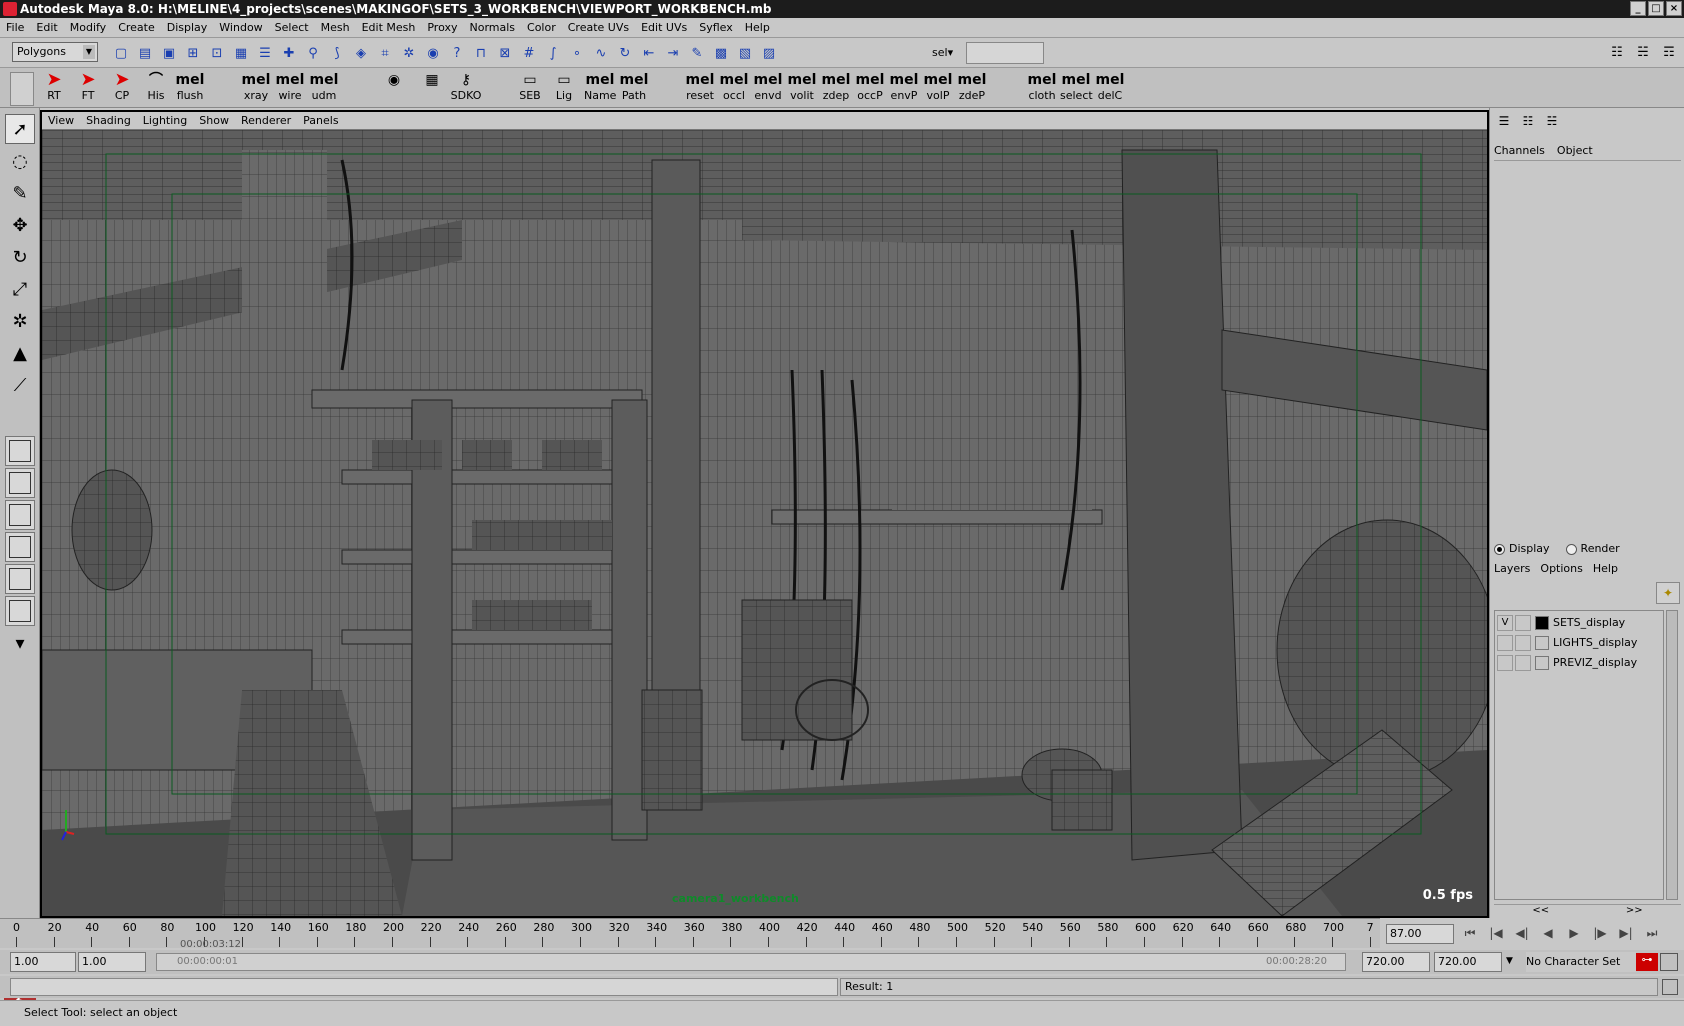 The height and width of the screenshot is (1026, 1684). Describe the element at coordinates (601, 53) in the screenshot. I see `snap-view-plane-icon: ∿` at that location.